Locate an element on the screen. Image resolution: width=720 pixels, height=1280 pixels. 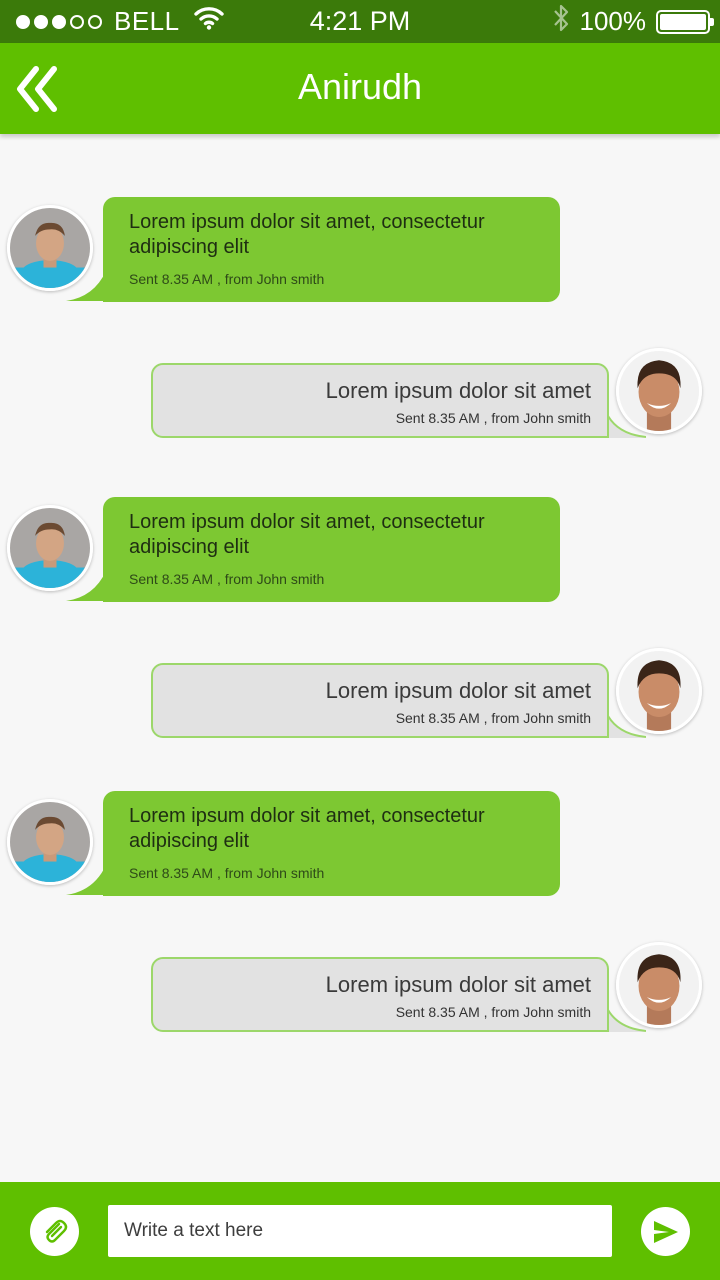
bluetooth-icon is located at coordinates (561, 21).